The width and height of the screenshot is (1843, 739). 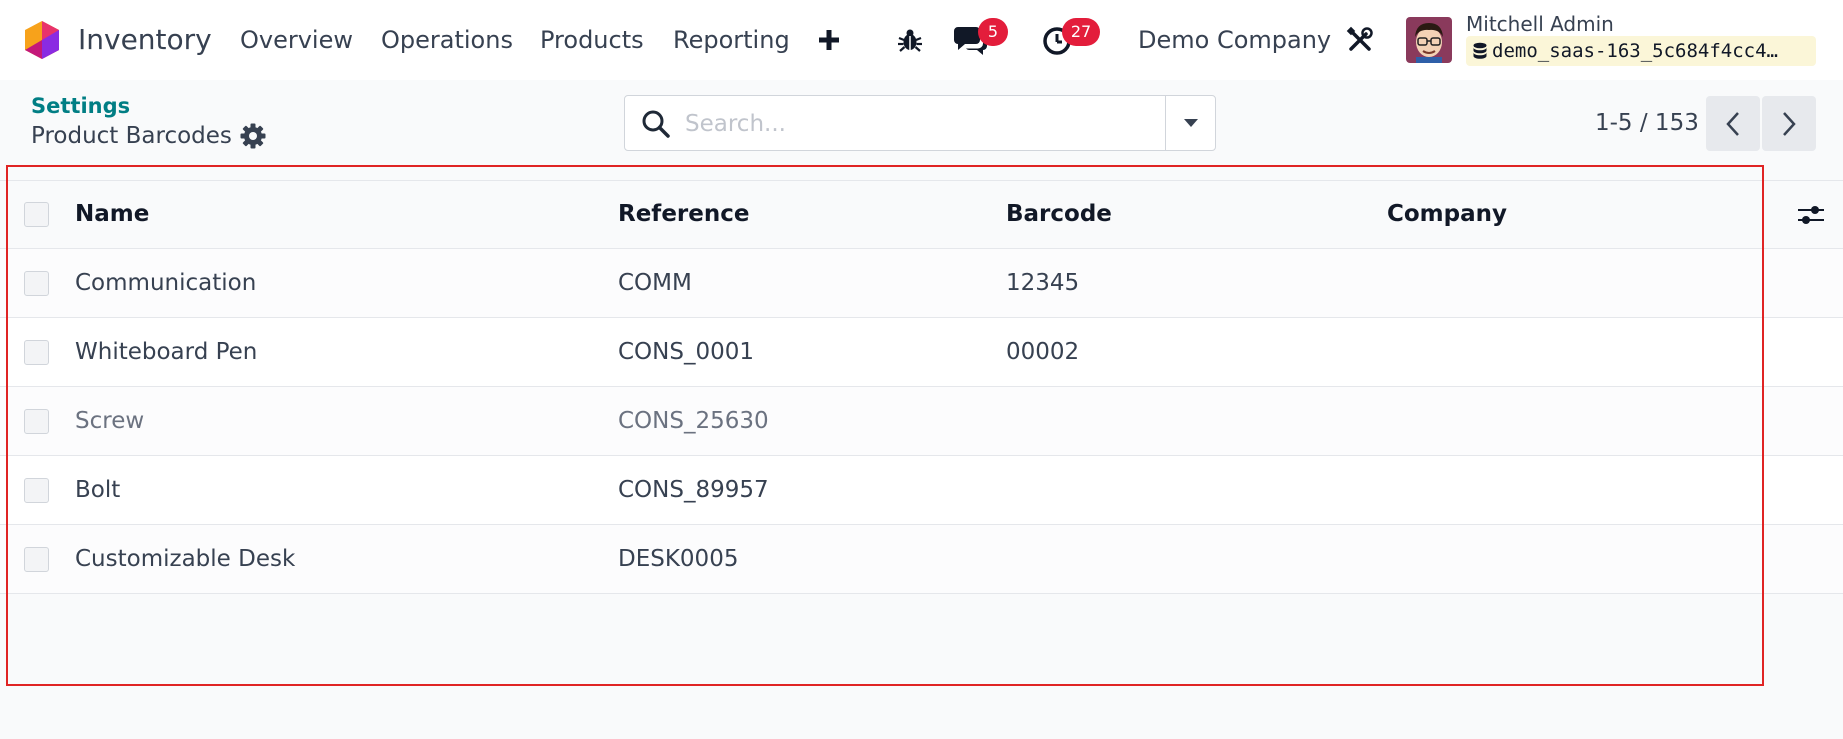 What do you see at coordinates (1043, 352) in the screenshot?
I see `cell-barcode: 00002` at bounding box center [1043, 352].